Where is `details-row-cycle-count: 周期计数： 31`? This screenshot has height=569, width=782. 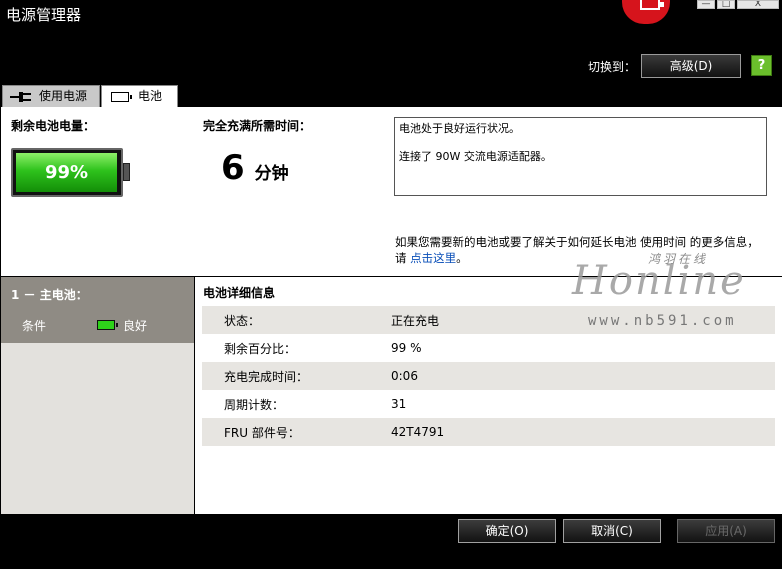
details-row-cycle-count: 周期计数： 31 is located at coordinates (488, 404).